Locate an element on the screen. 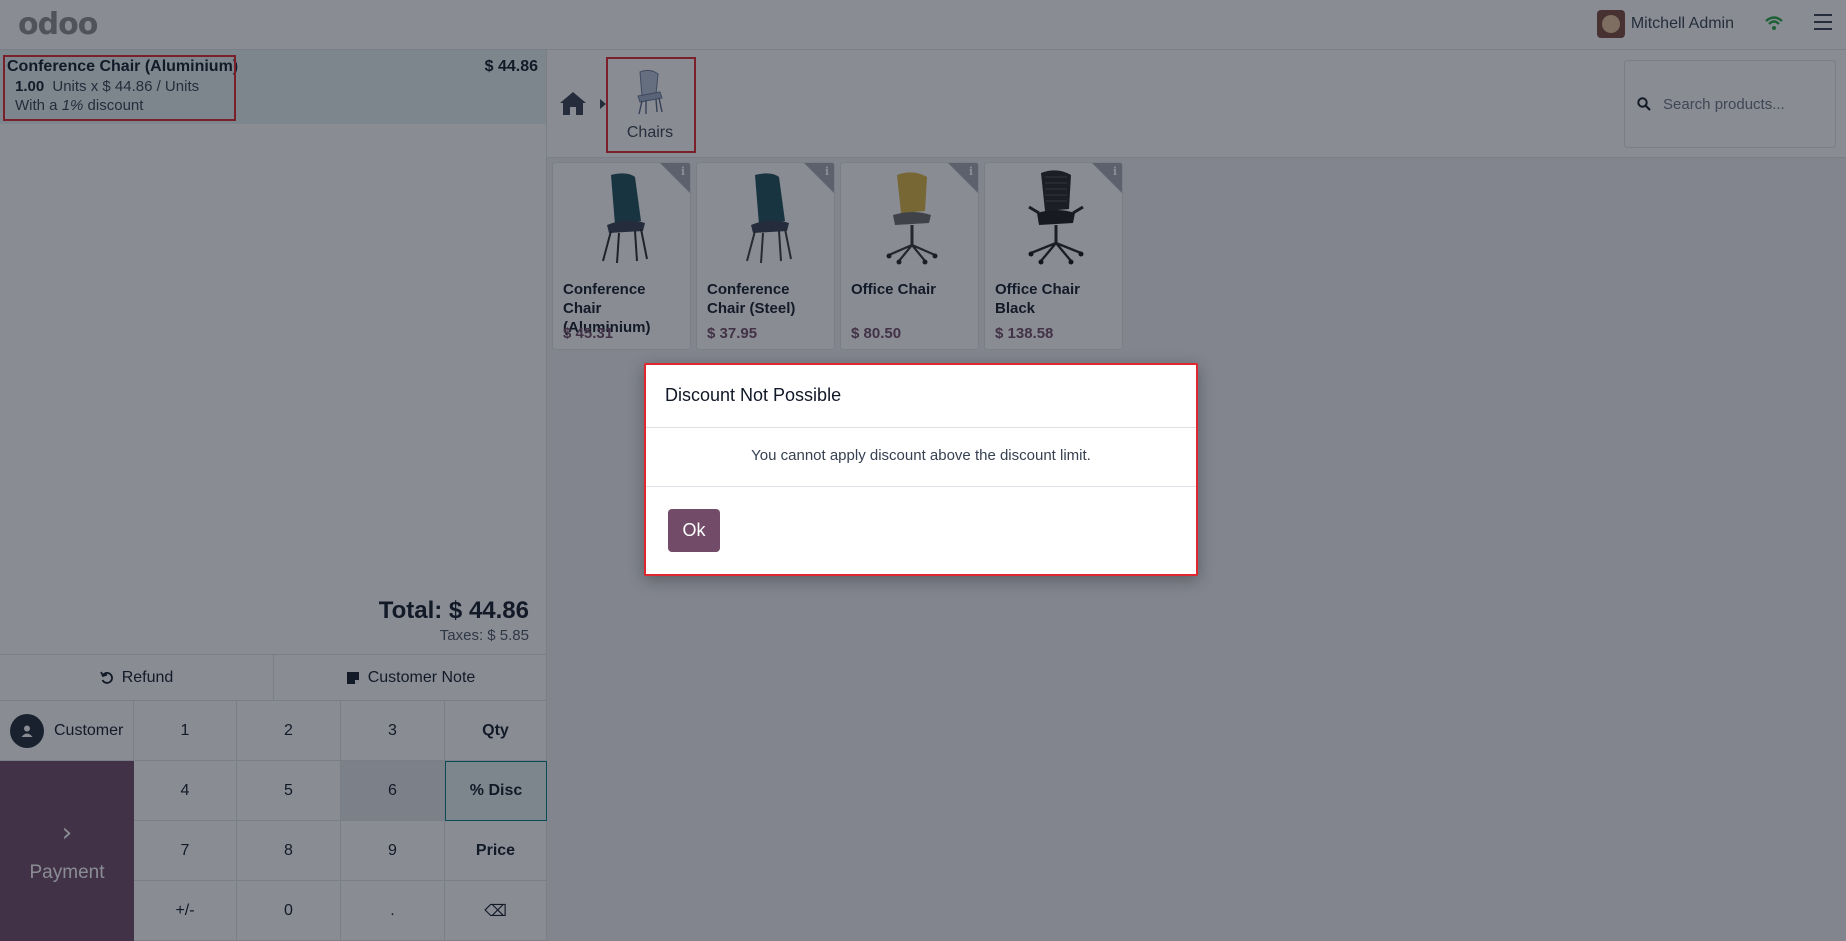 The image size is (1846, 941). ok-button: Ok is located at coordinates (694, 530).